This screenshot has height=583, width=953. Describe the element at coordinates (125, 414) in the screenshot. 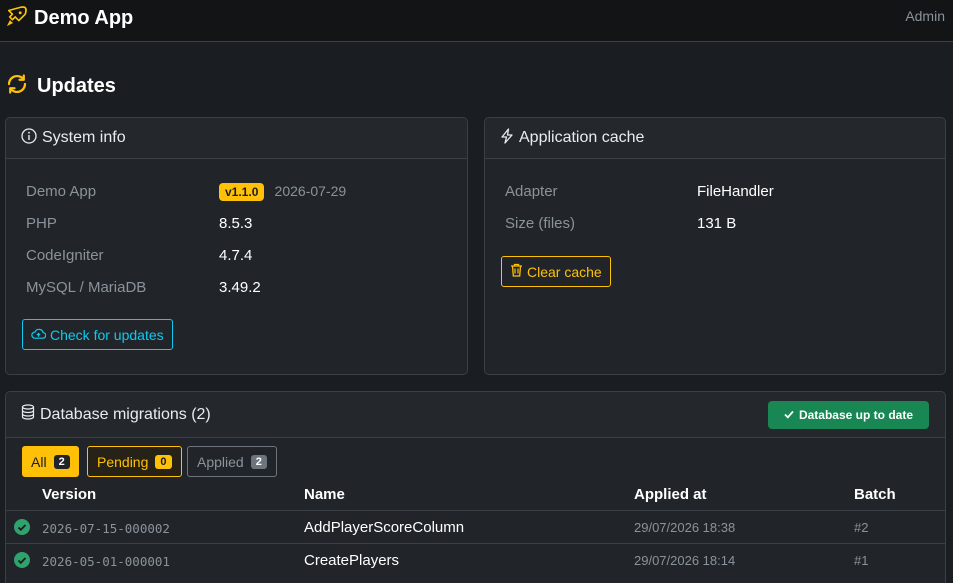

I see `migrations-title: Database migrations (2)` at that location.